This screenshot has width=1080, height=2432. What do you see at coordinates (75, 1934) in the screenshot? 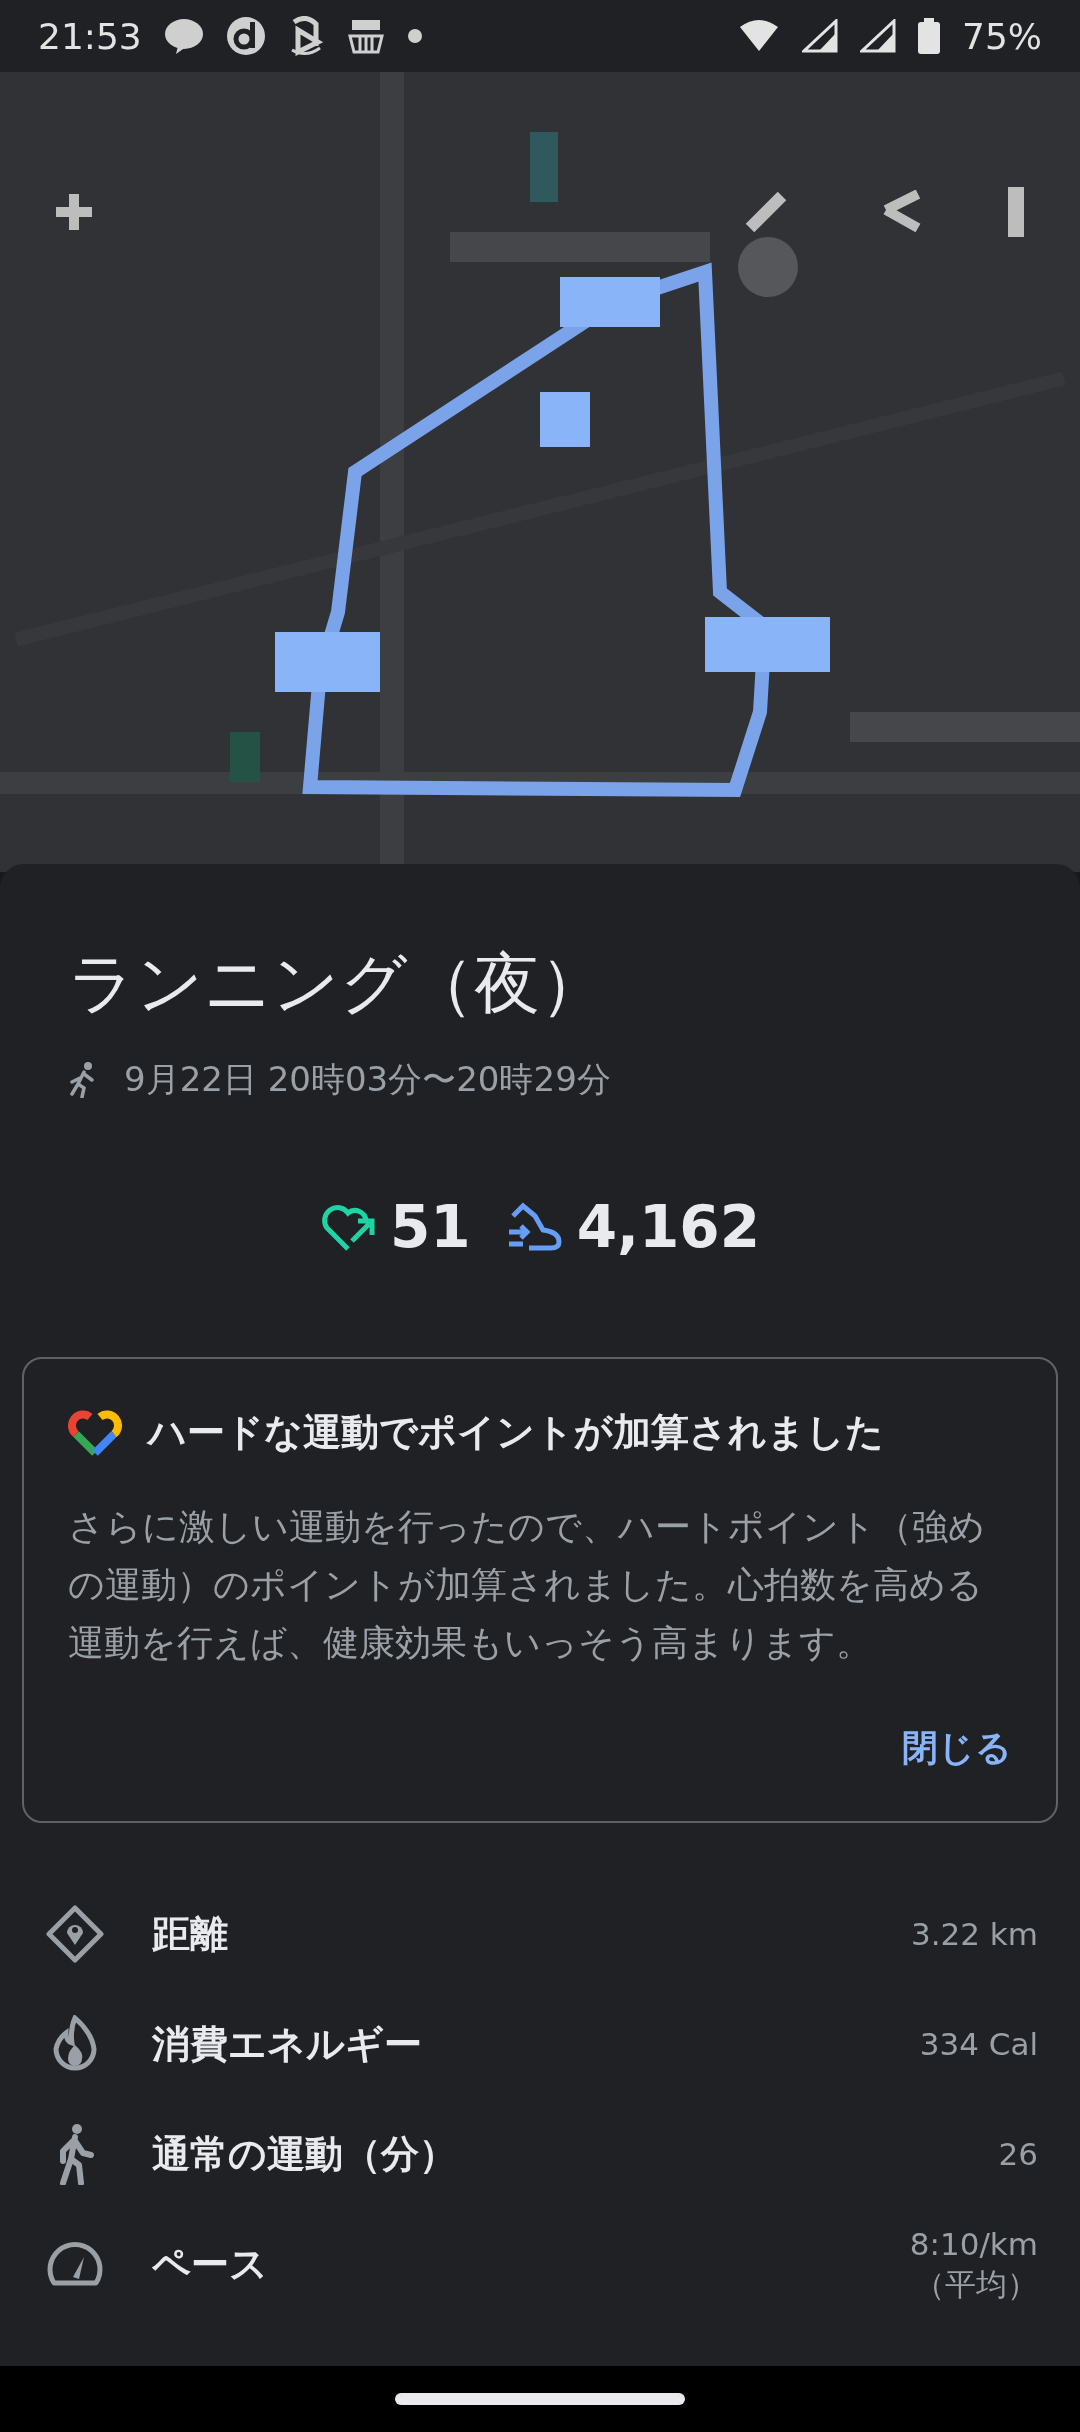
I see `location-diamond-icon` at bounding box center [75, 1934].